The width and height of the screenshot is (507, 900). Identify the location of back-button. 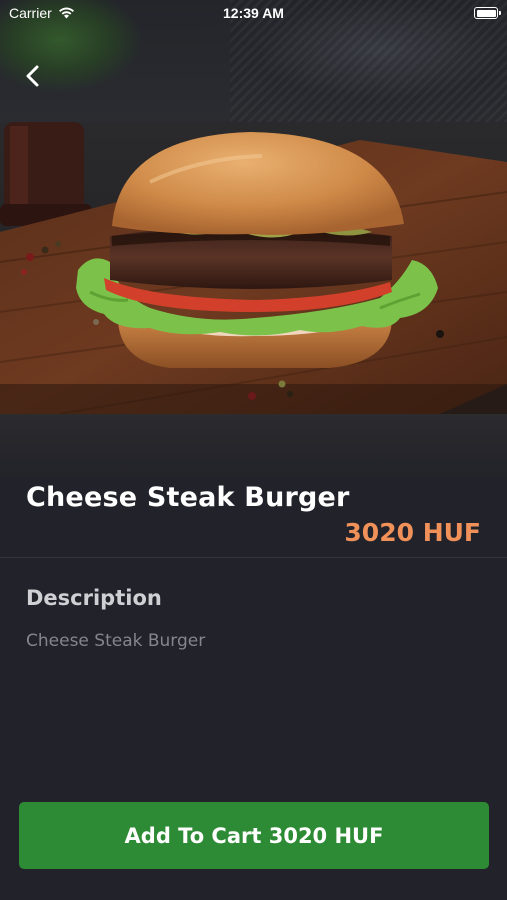
(34, 76).